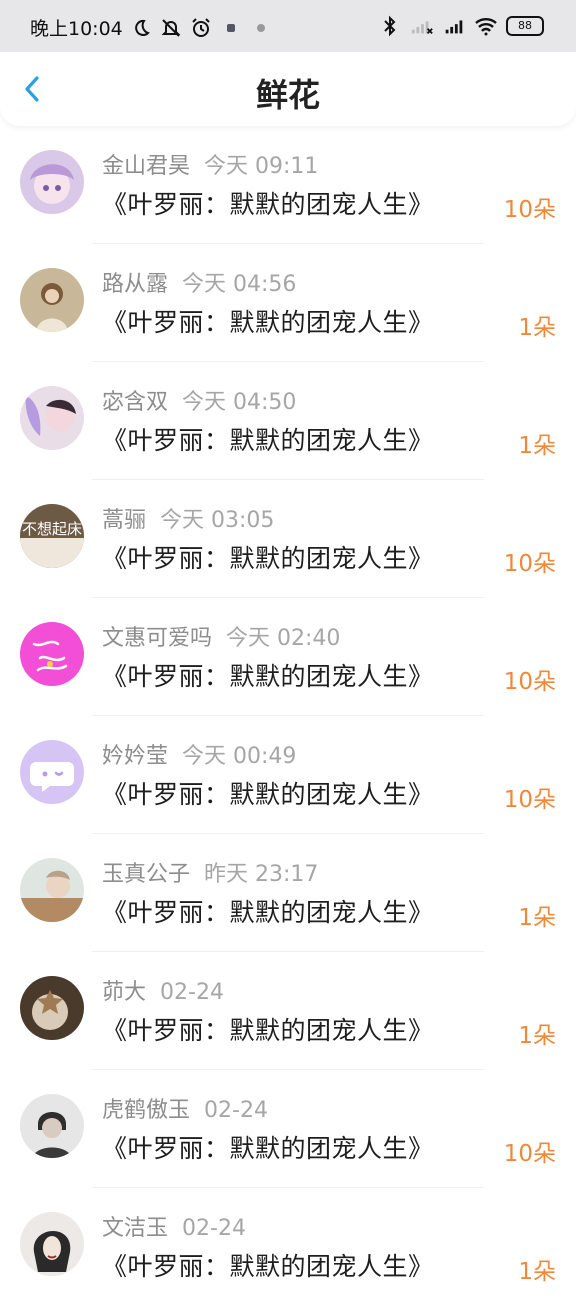 Image resolution: width=576 pixels, height=1306 pixels. Describe the element at coordinates (174, 1226) in the screenshot. I see `sender-line: 文洁玉 02-24` at that location.